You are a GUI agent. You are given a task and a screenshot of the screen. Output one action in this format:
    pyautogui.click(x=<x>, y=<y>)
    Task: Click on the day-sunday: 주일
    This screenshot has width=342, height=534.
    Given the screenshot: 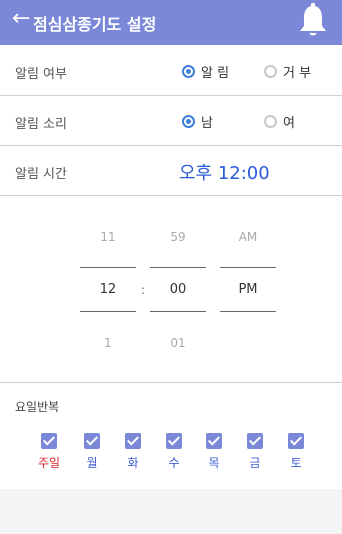 What is the action you would take?
    pyautogui.click(x=49, y=452)
    